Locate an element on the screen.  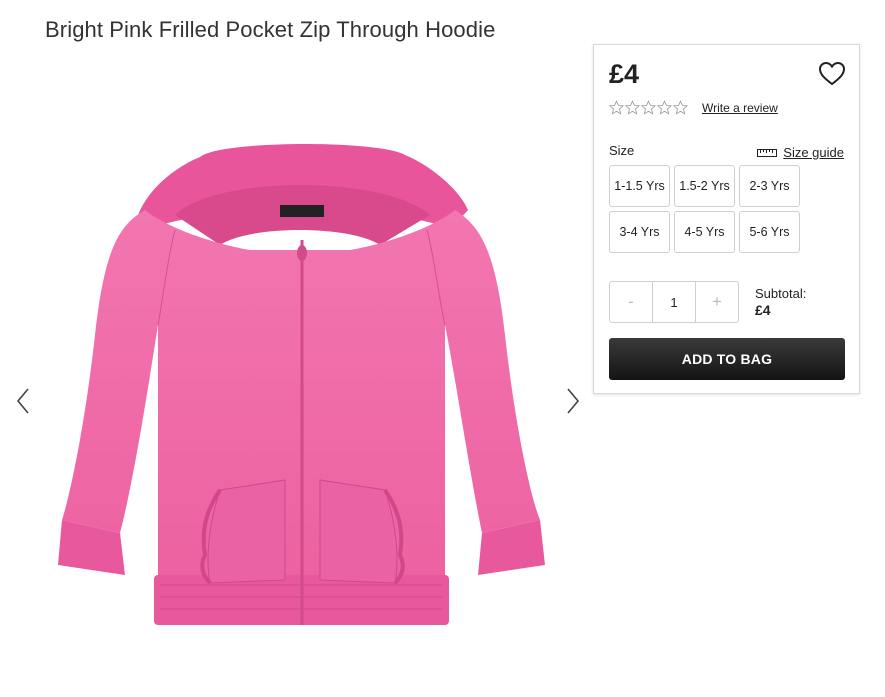
size-guide-label: Size guide is located at coordinates (813, 152).